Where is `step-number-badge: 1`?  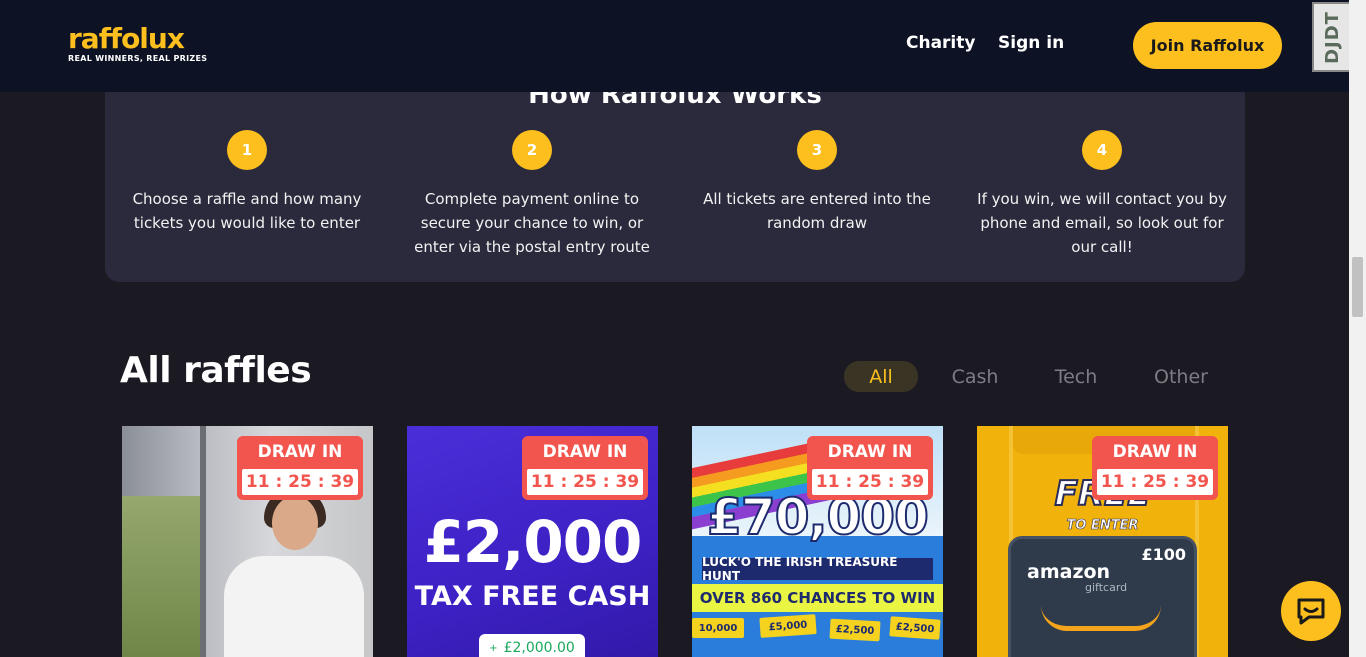 step-number-badge: 1 is located at coordinates (247, 150).